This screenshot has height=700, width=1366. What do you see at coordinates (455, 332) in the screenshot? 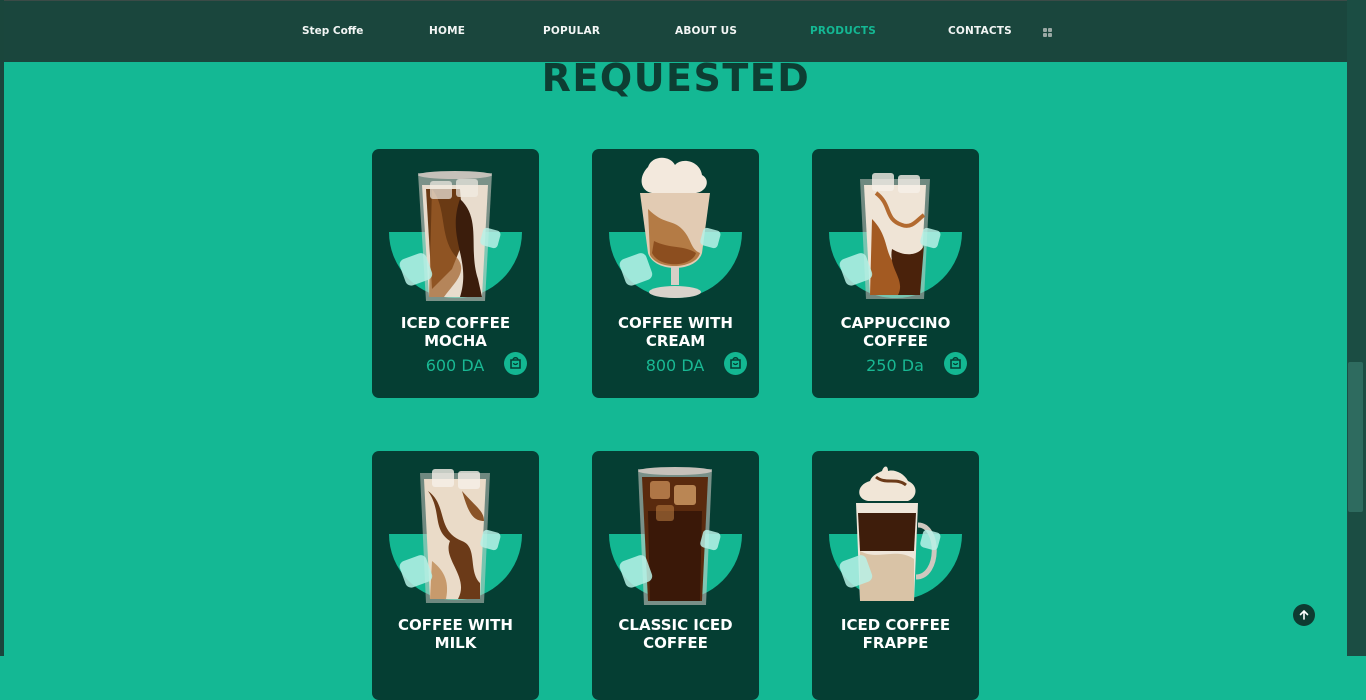
I see `product-name: ICED COFFEE MOCHA` at bounding box center [455, 332].